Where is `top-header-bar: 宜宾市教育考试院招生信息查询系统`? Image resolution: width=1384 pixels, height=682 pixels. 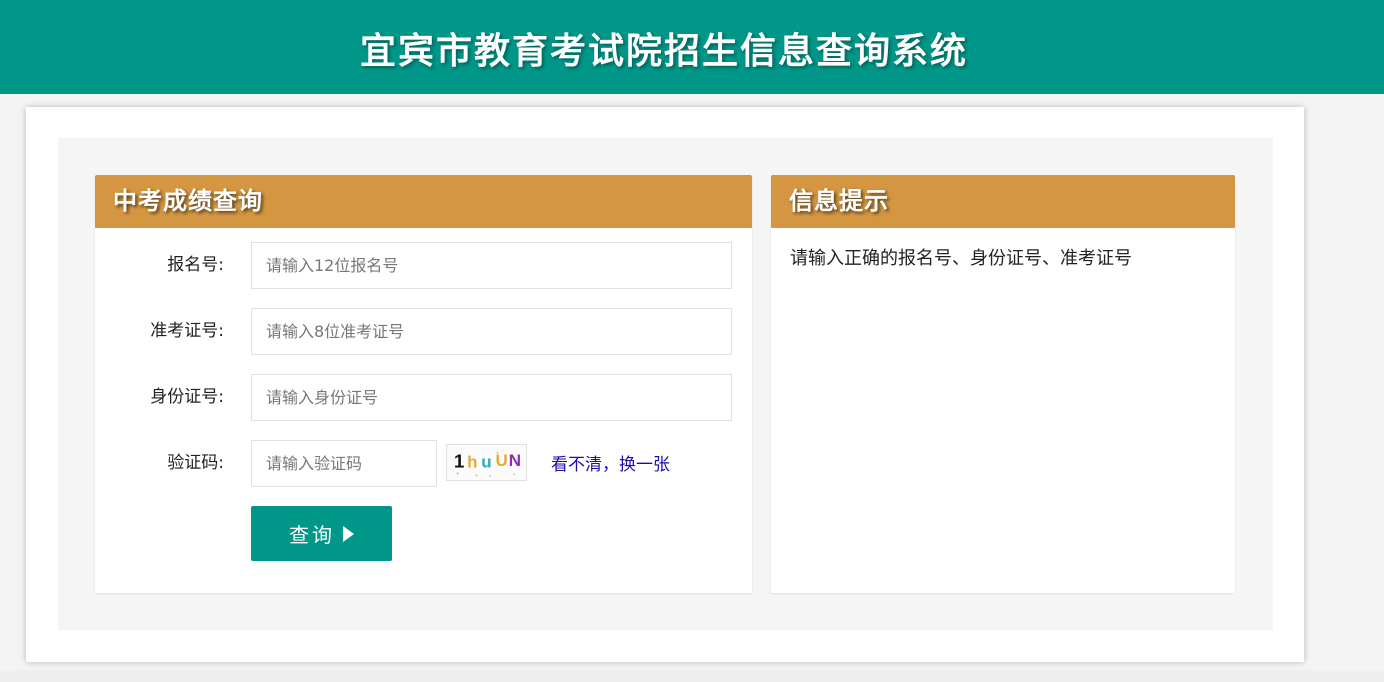 top-header-bar: 宜宾市教育考试院招生信息查询系统 is located at coordinates (692, 47).